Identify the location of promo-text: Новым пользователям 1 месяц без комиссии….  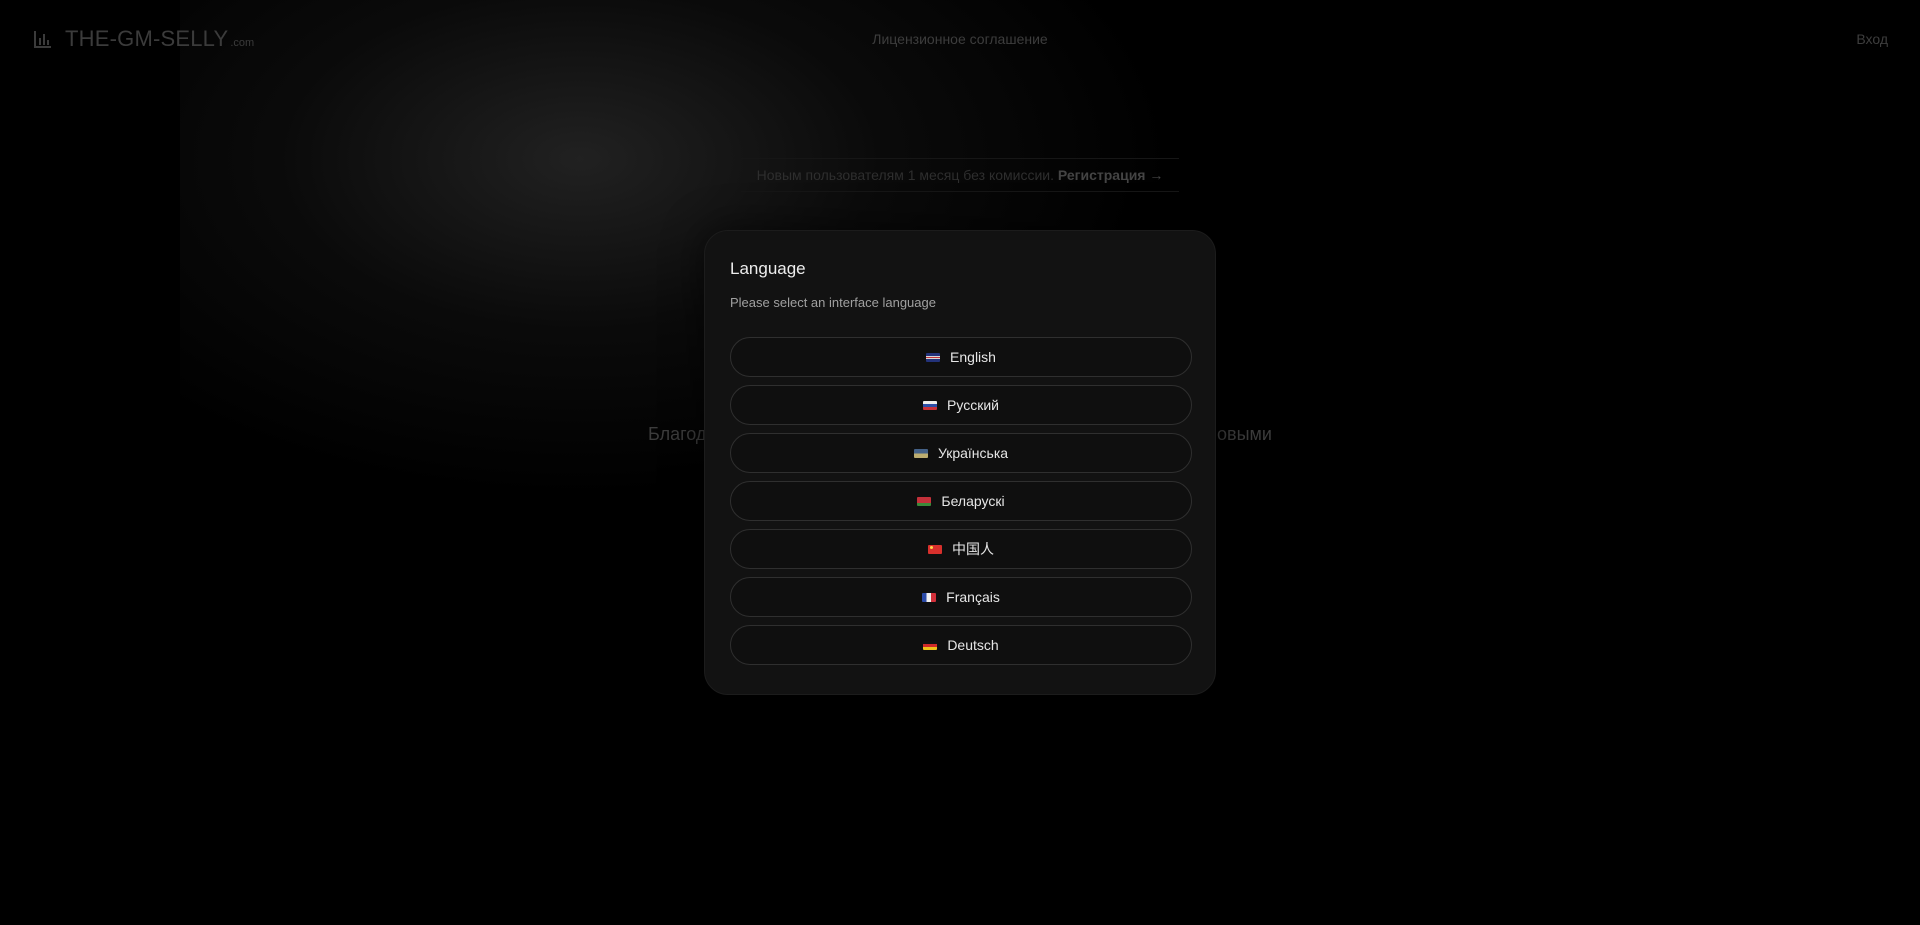
(905, 175).